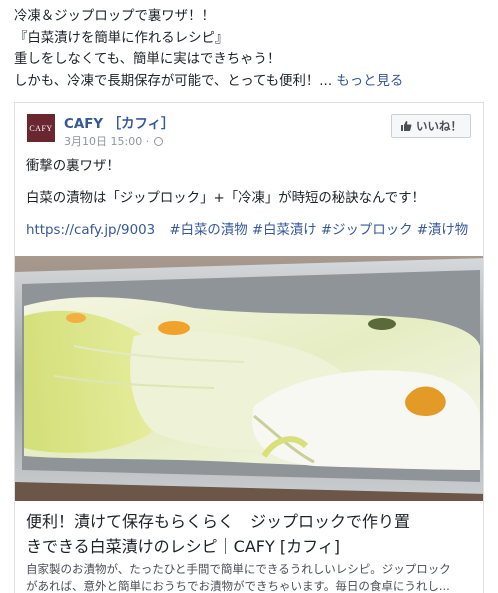  I want to click on hashtag-link: #漬け物, so click(442, 230).